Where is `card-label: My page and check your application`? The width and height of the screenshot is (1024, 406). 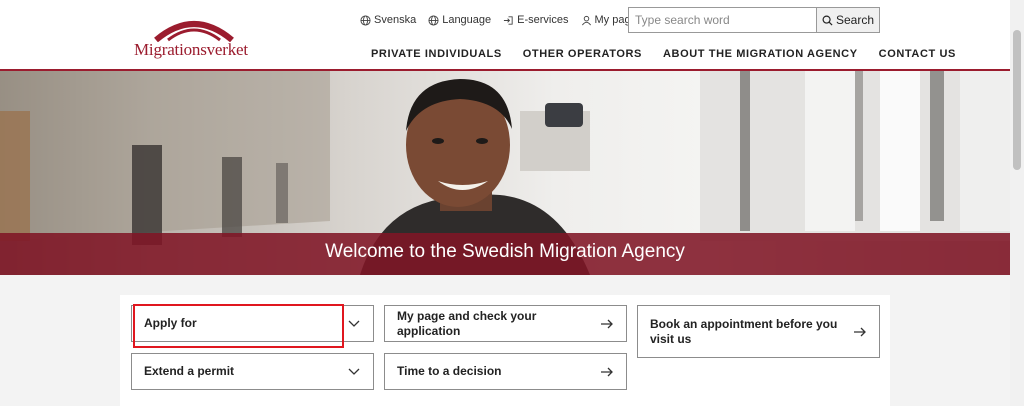 card-label: My page and check your application is located at coordinates (467, 323).